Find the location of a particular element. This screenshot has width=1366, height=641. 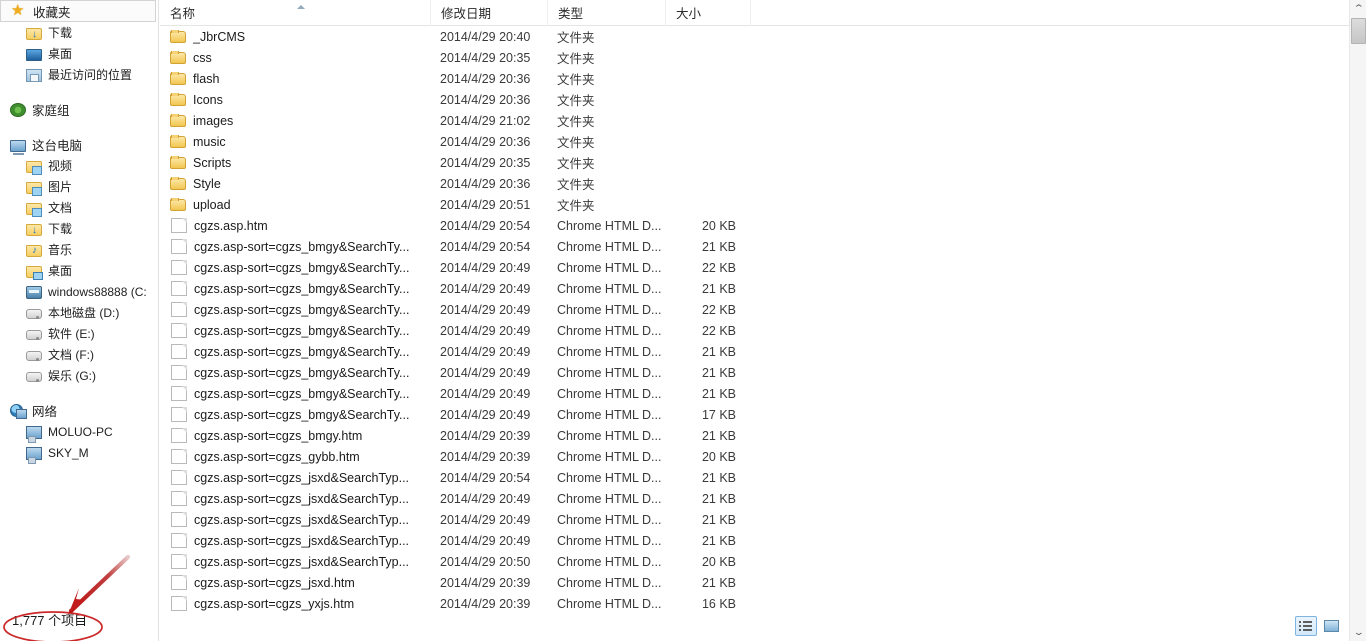

sidebar-item-label: 这台电脑 is located at coordinates (57, 146).